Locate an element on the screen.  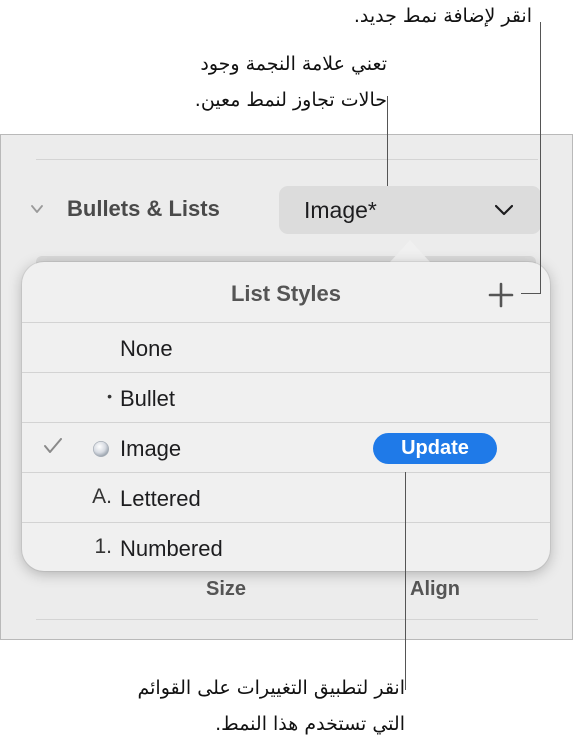
lettered-marker: A. is located at coordinates (102, 496).